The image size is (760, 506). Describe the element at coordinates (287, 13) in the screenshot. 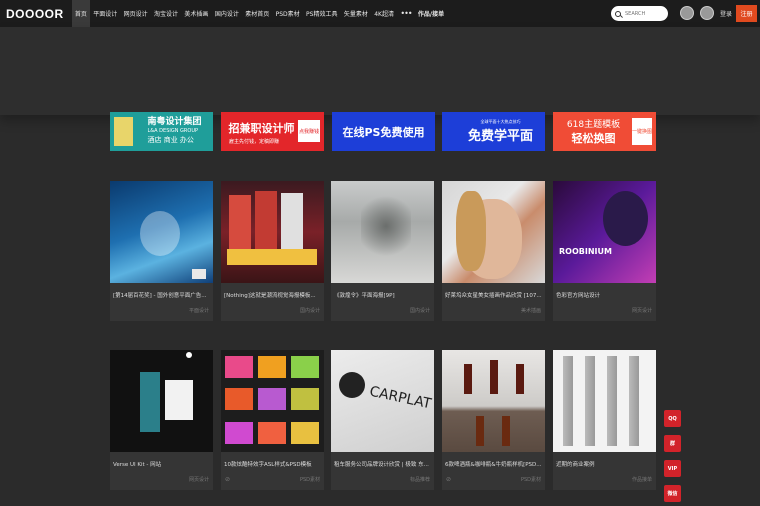

I see `nav-item-psd: PSD素材` at that location.